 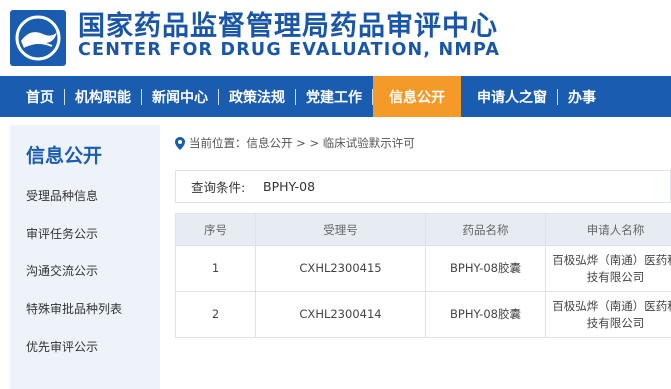 What do you see at coordinates (218, 187) in the screenshot?
I see `query-label: 查询条件:` at bounding box center [218, 187].